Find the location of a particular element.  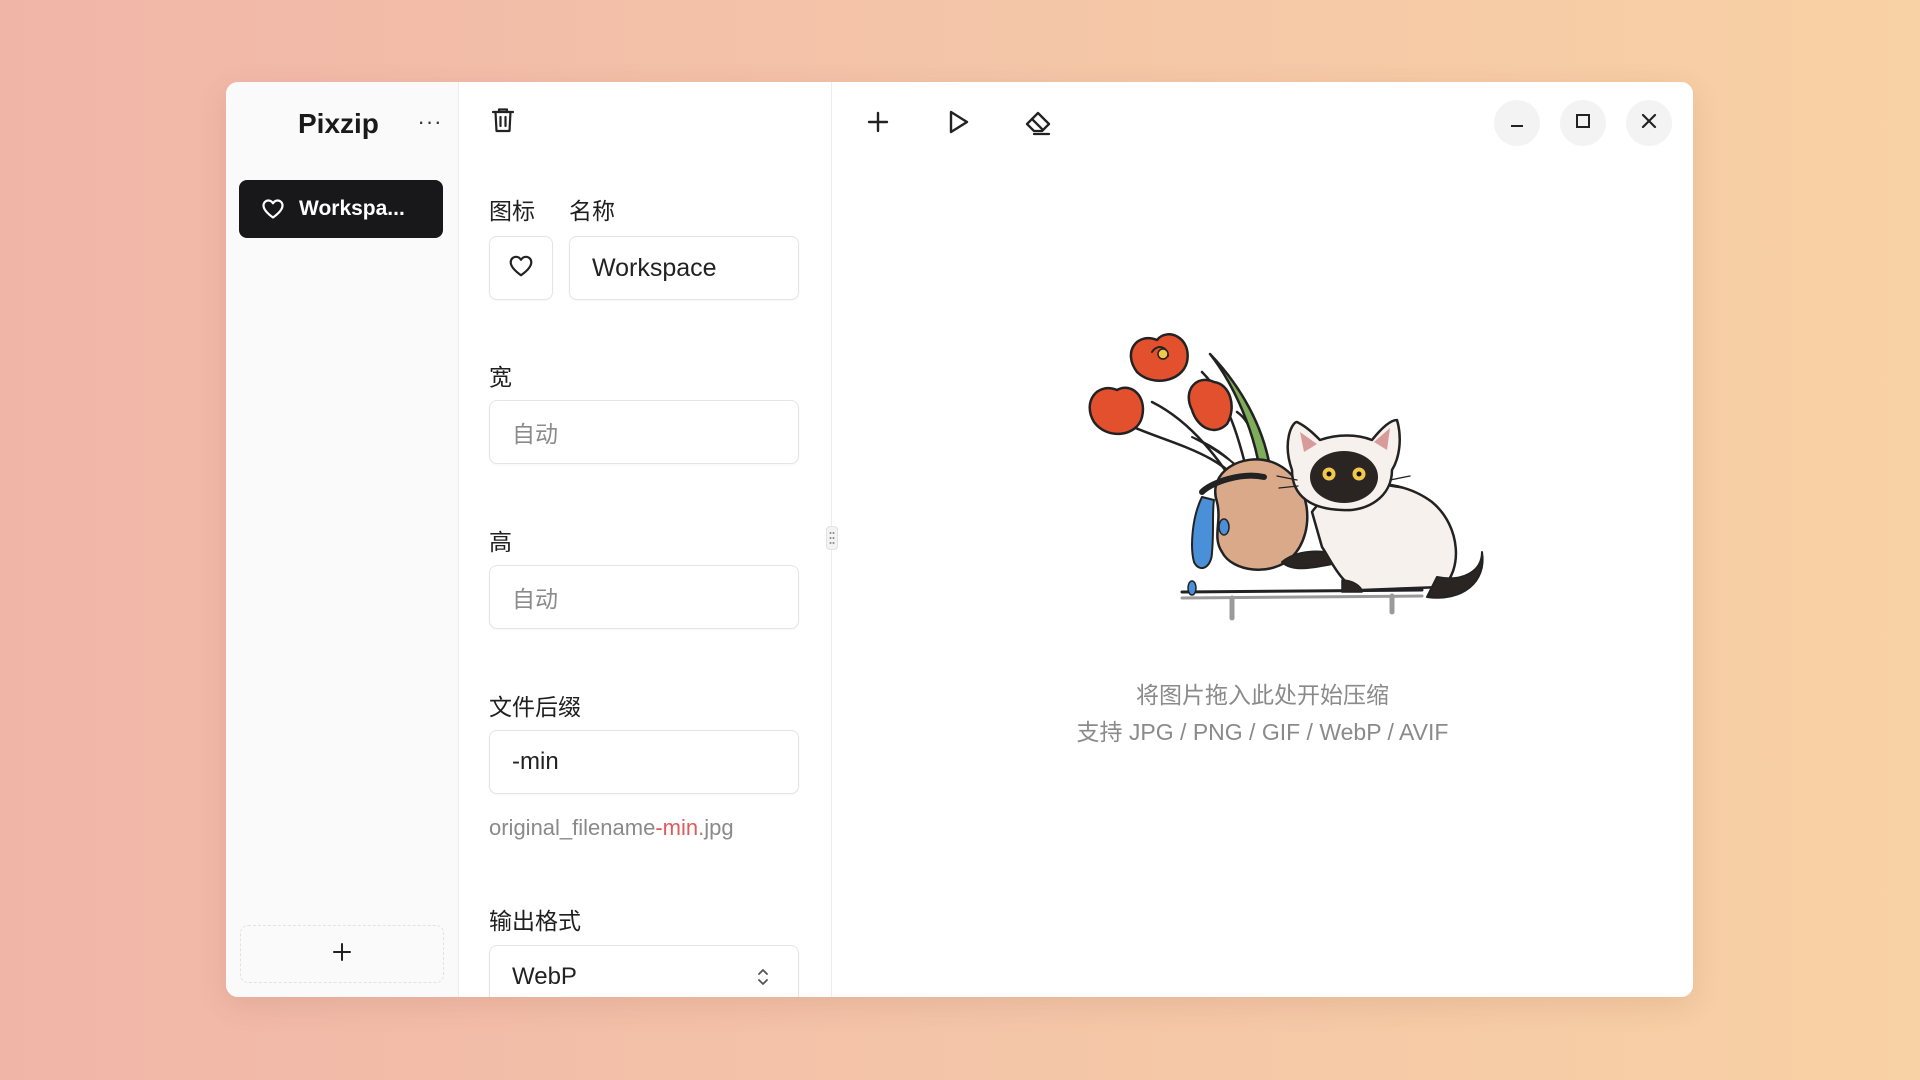

format-label: 输出格式 is located at coordinates (535, 921).